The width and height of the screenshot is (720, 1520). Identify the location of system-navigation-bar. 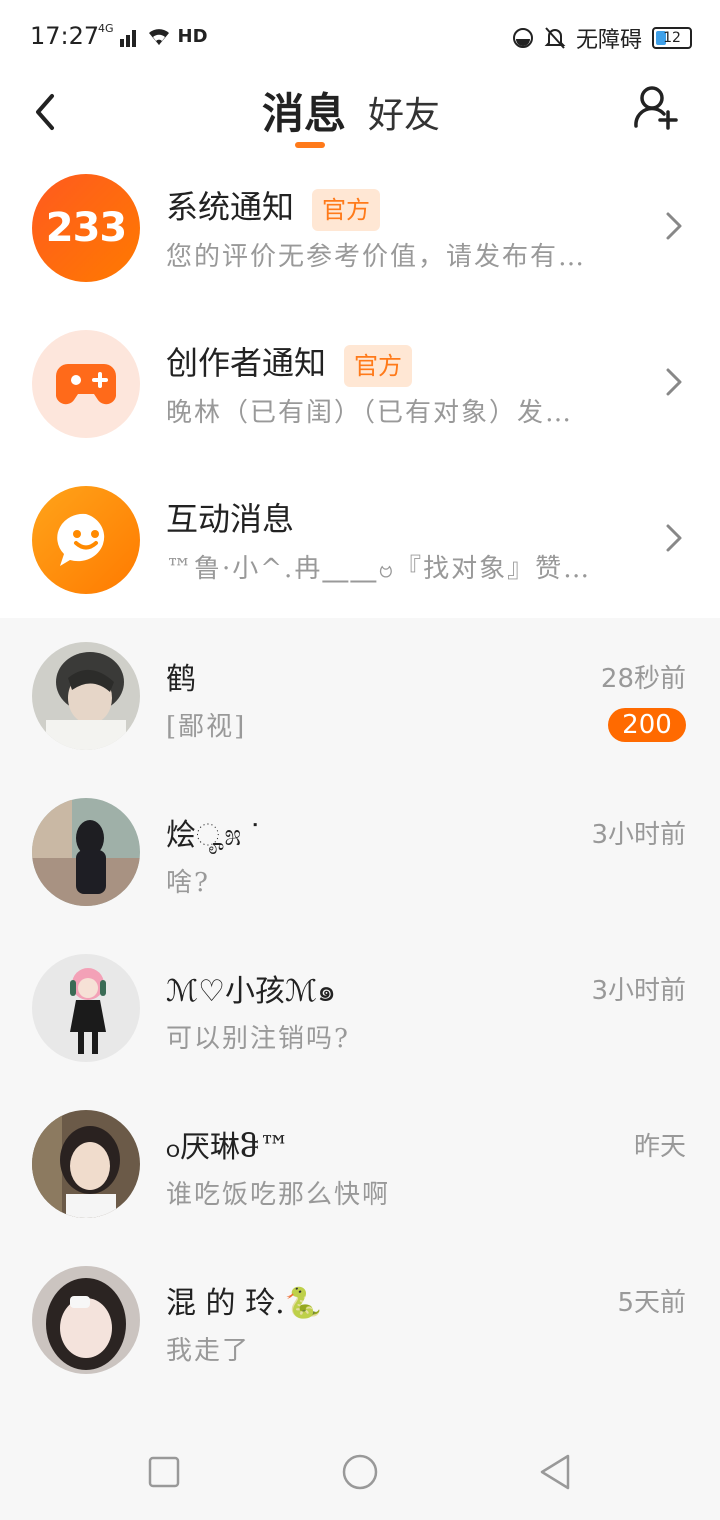
(360, 1472).